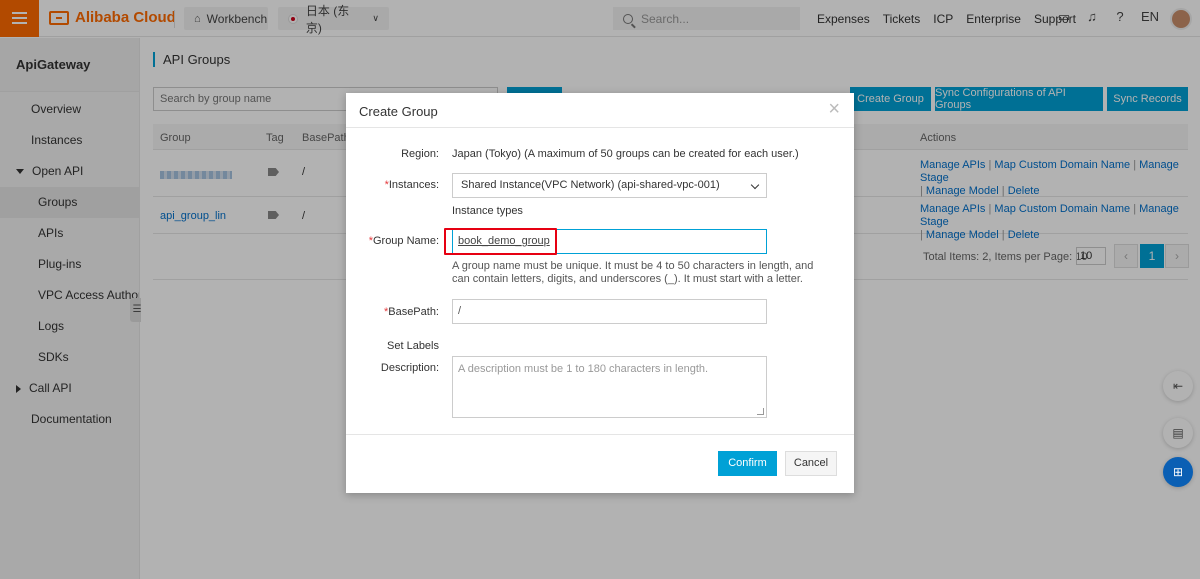 The height and width of the screenshot is (579, 1200). What do you see at coordinates (409, 368) in the screenshot?
I see `description-label: Description:` at bounding box center [409, 368].